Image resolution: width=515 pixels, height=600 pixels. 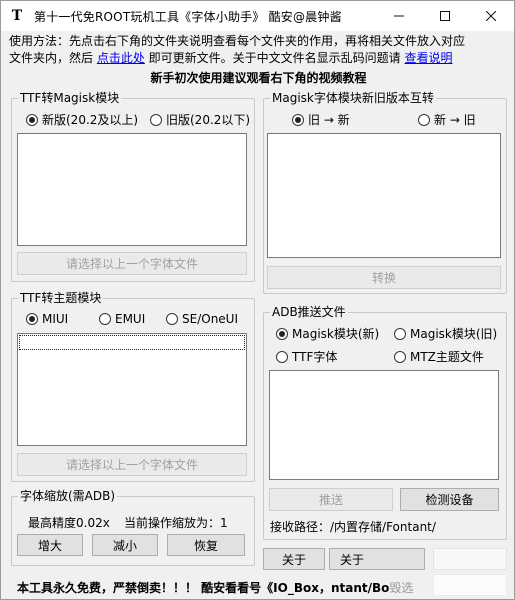 I want to click on radio-old-to-new: 旧 → 新, so click(x=321, y=119).